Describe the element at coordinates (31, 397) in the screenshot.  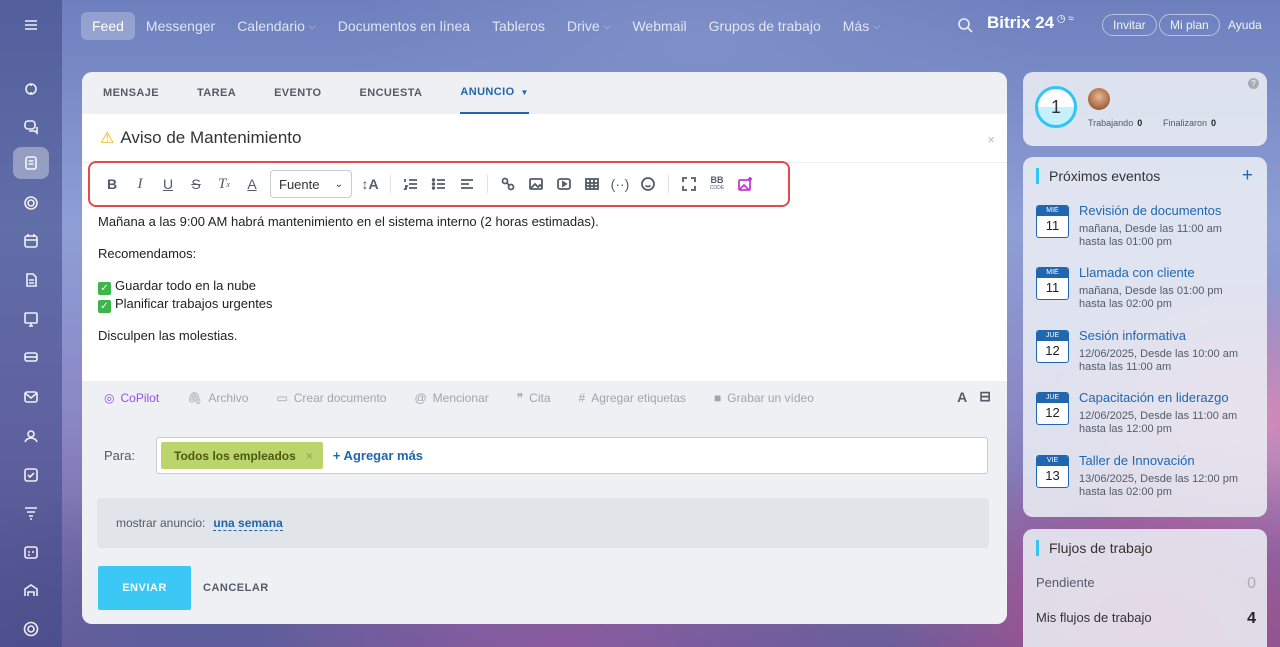
I see `mail-icon` at that location.